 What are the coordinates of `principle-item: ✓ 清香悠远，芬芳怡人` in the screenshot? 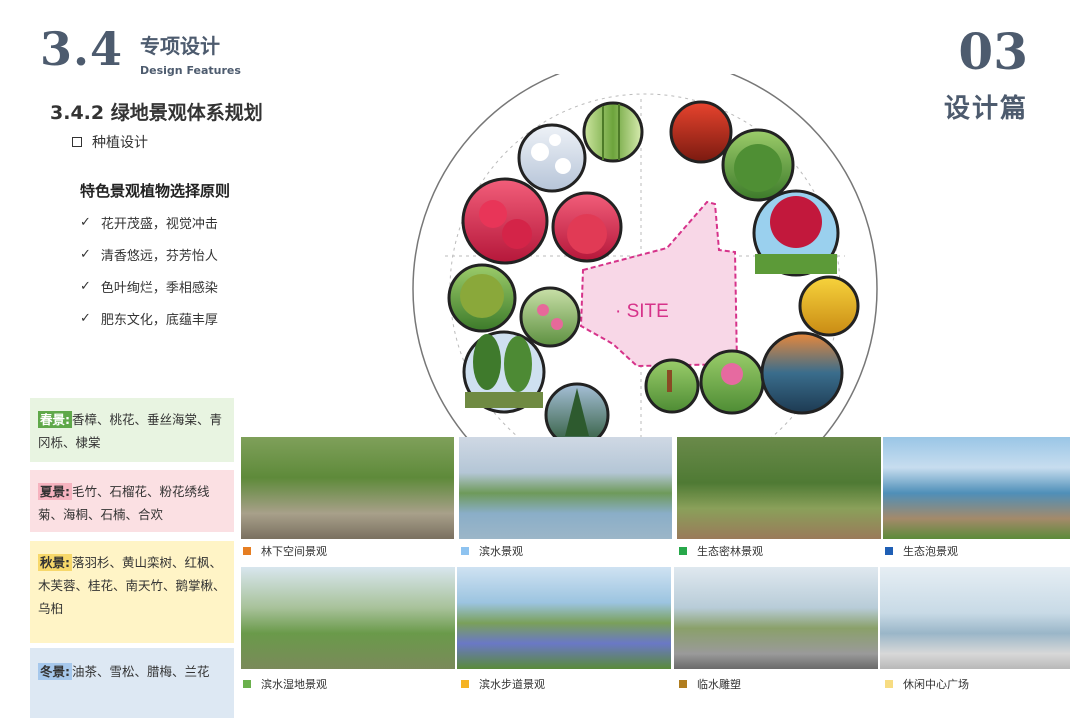 It's located at (149, 254).